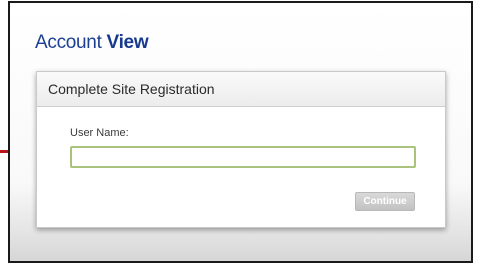 Image resolution: width=479 pixels, height=267 pixels. I want to click on continue-button: Continue, so click(385, 201).